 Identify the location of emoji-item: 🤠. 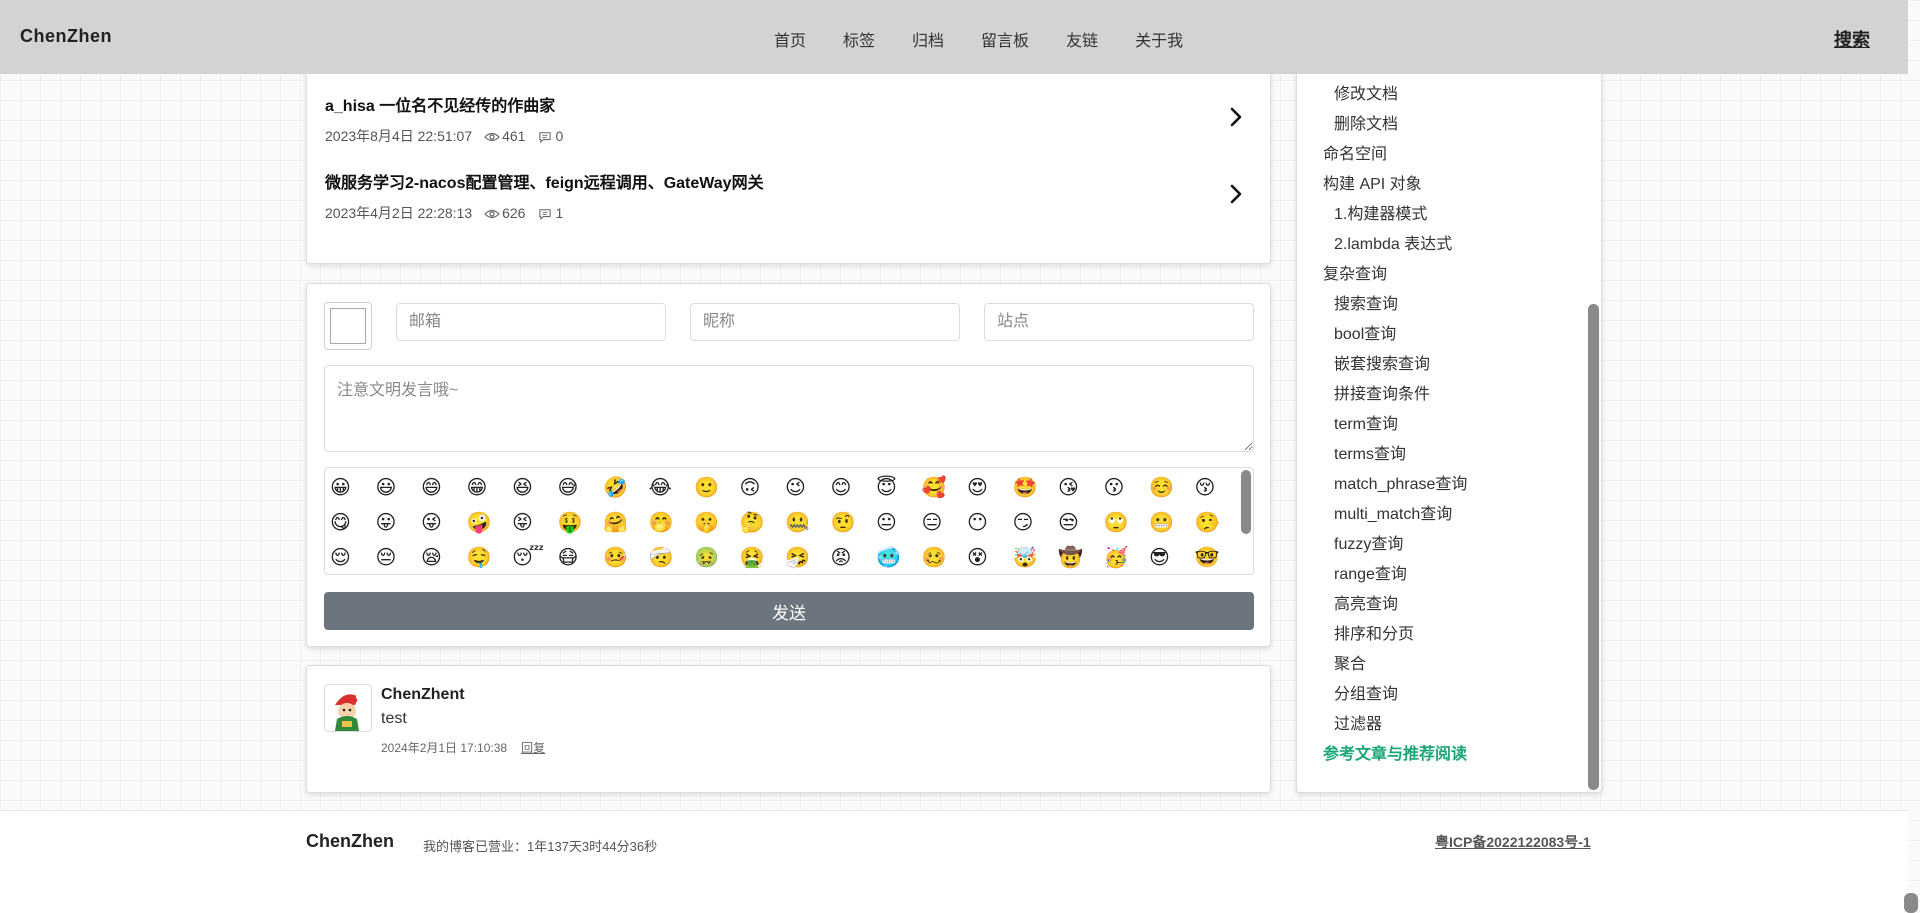
(1070, 557).